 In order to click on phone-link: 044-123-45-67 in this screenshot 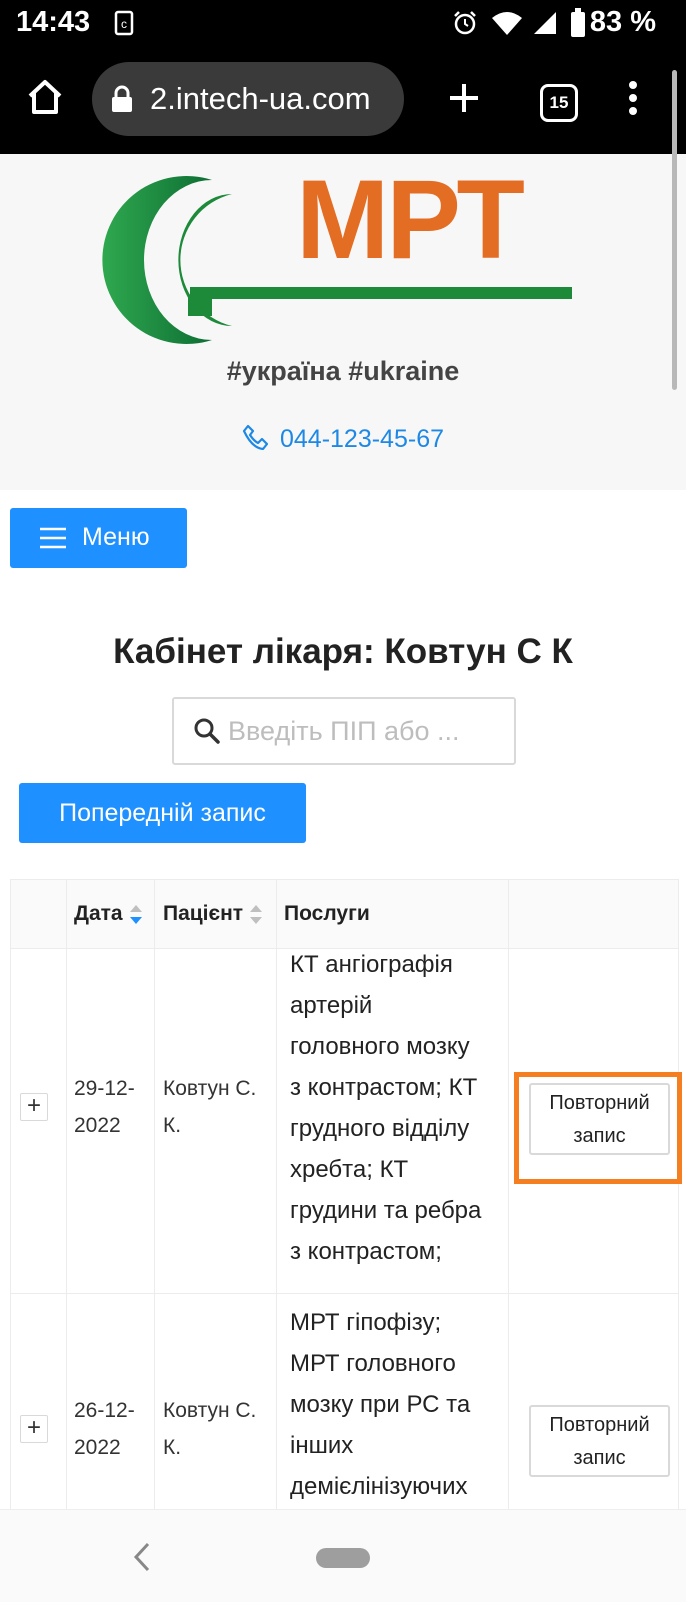, I will do `click(343, 439)`.